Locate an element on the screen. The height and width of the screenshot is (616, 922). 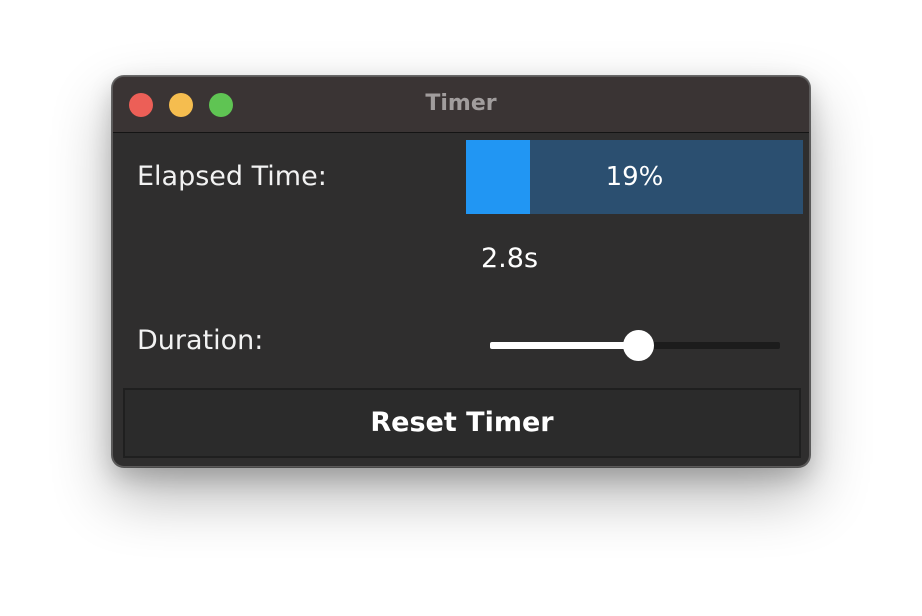
elapsed-time-label: Elapsed Time: is located at coordinates (232, 176).